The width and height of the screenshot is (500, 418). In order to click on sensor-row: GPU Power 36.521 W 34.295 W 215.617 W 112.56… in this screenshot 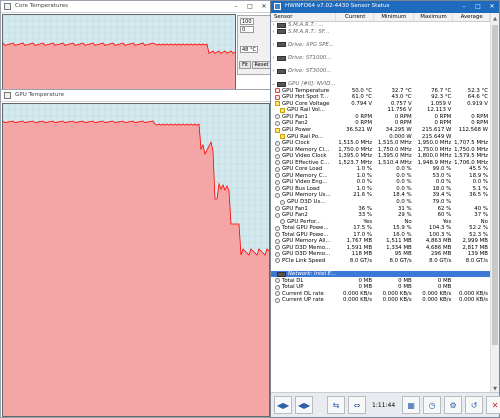, I will do `click(380, 130)`.